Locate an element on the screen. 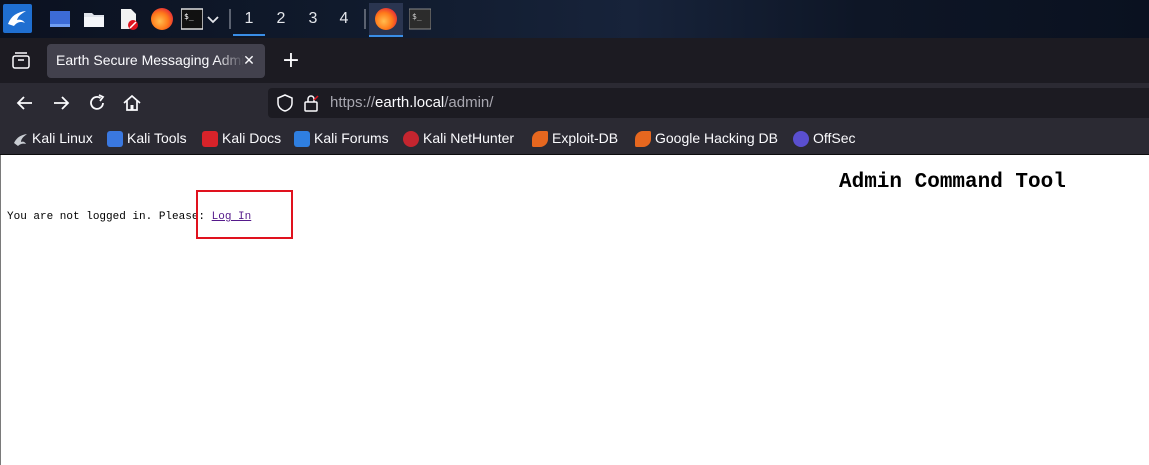 The image size is (1149, 465). new-tab-button: + is located at coordinates (291, 62).